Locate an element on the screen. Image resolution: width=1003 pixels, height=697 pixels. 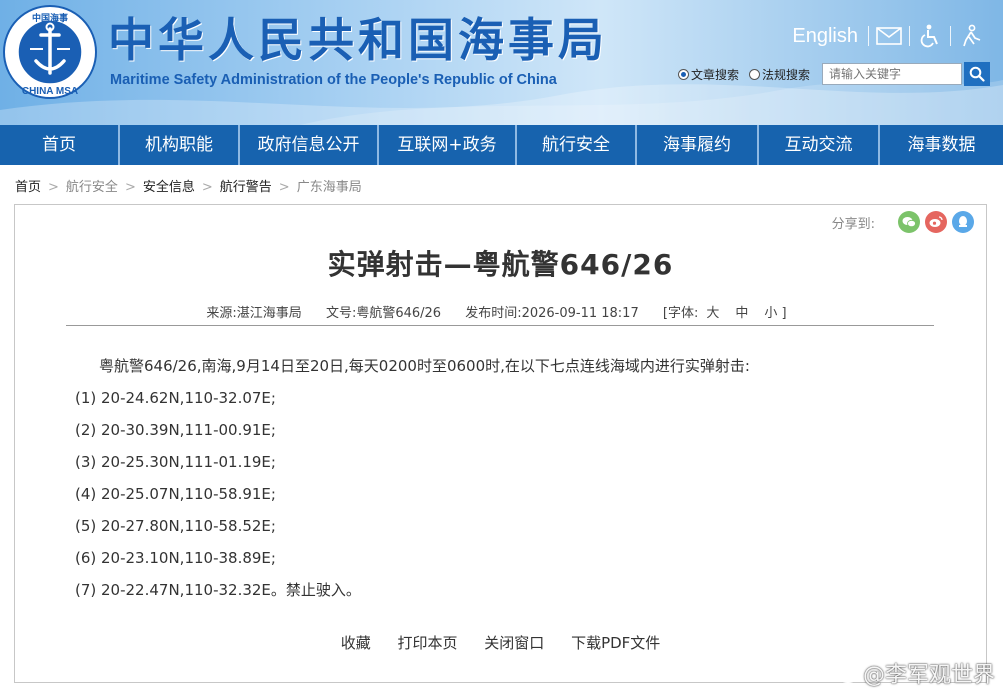
nav-item-home: 首页 is located at coordinates (60, 145).